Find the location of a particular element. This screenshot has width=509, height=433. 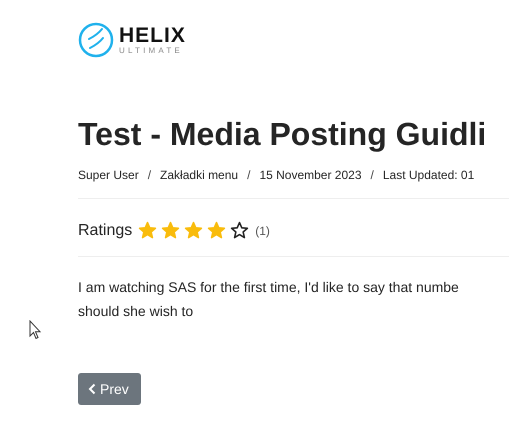

logo-name: HELIX is located at coordinates (152, 35).